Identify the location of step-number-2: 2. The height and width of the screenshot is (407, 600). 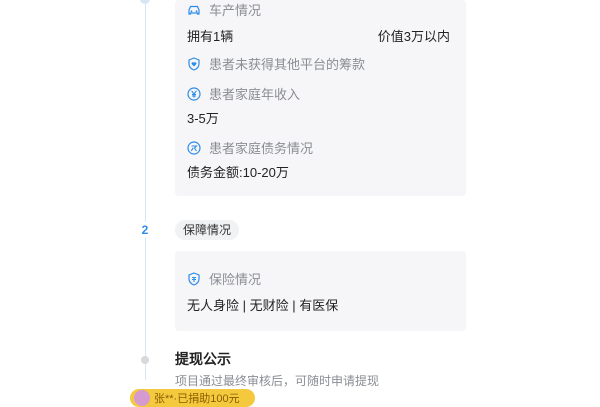
(145, 230).